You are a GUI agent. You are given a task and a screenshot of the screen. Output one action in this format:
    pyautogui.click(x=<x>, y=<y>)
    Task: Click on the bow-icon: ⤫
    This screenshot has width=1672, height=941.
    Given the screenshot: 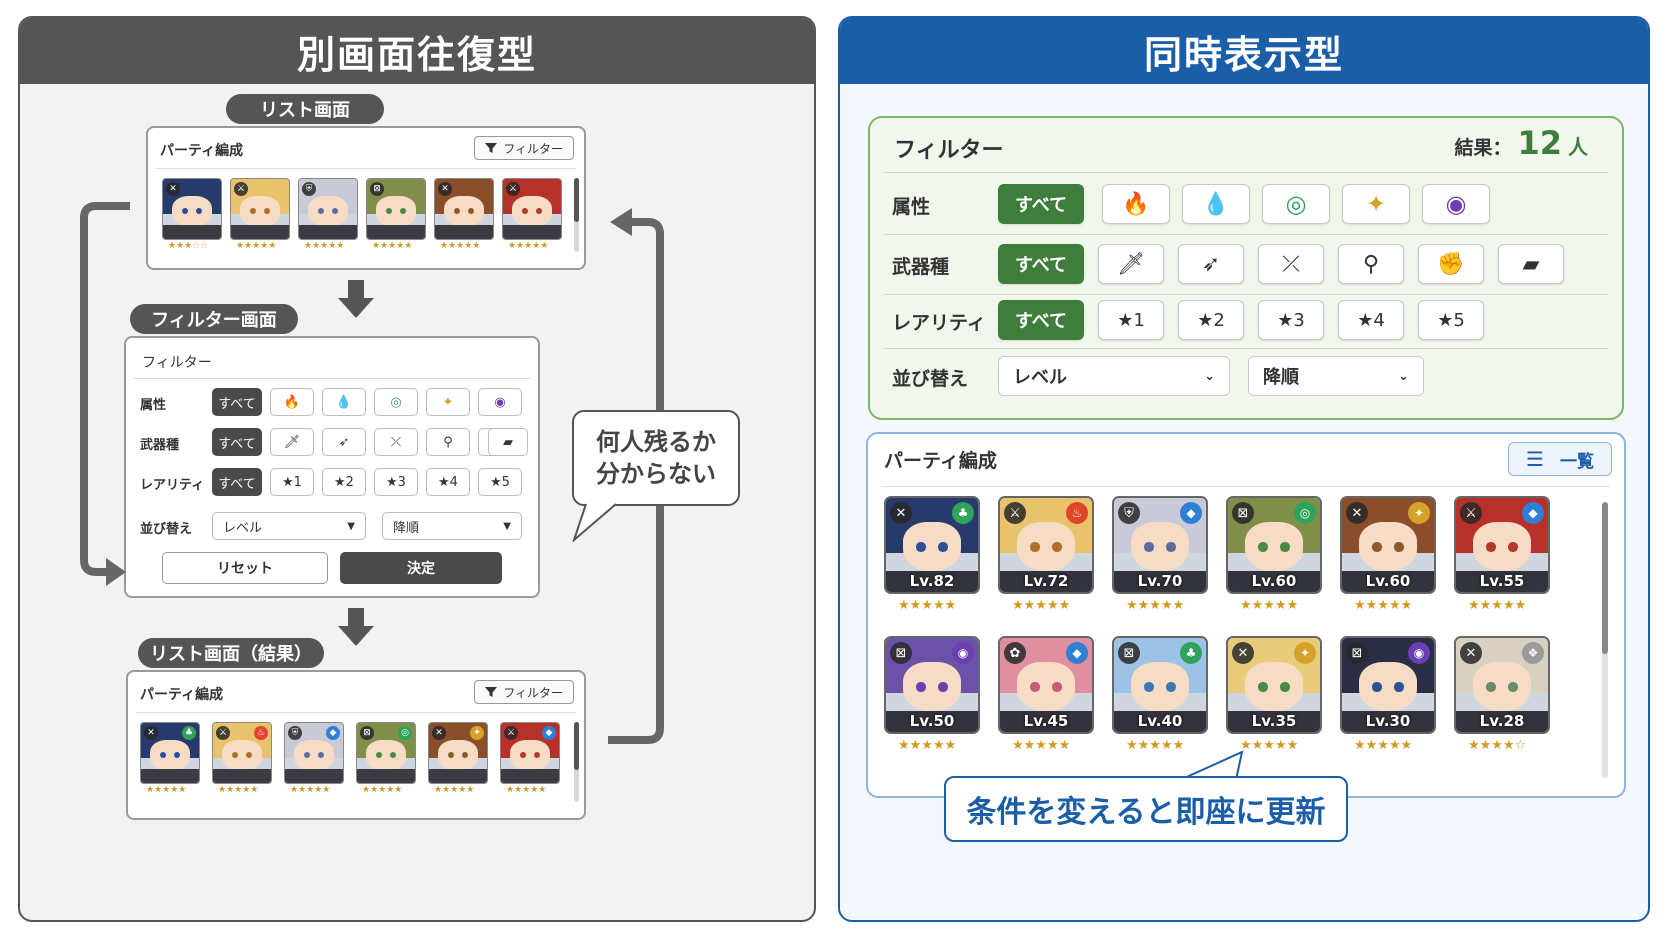 What is the action you would take?
    pyautogui.click(x=1291, y=264)
    